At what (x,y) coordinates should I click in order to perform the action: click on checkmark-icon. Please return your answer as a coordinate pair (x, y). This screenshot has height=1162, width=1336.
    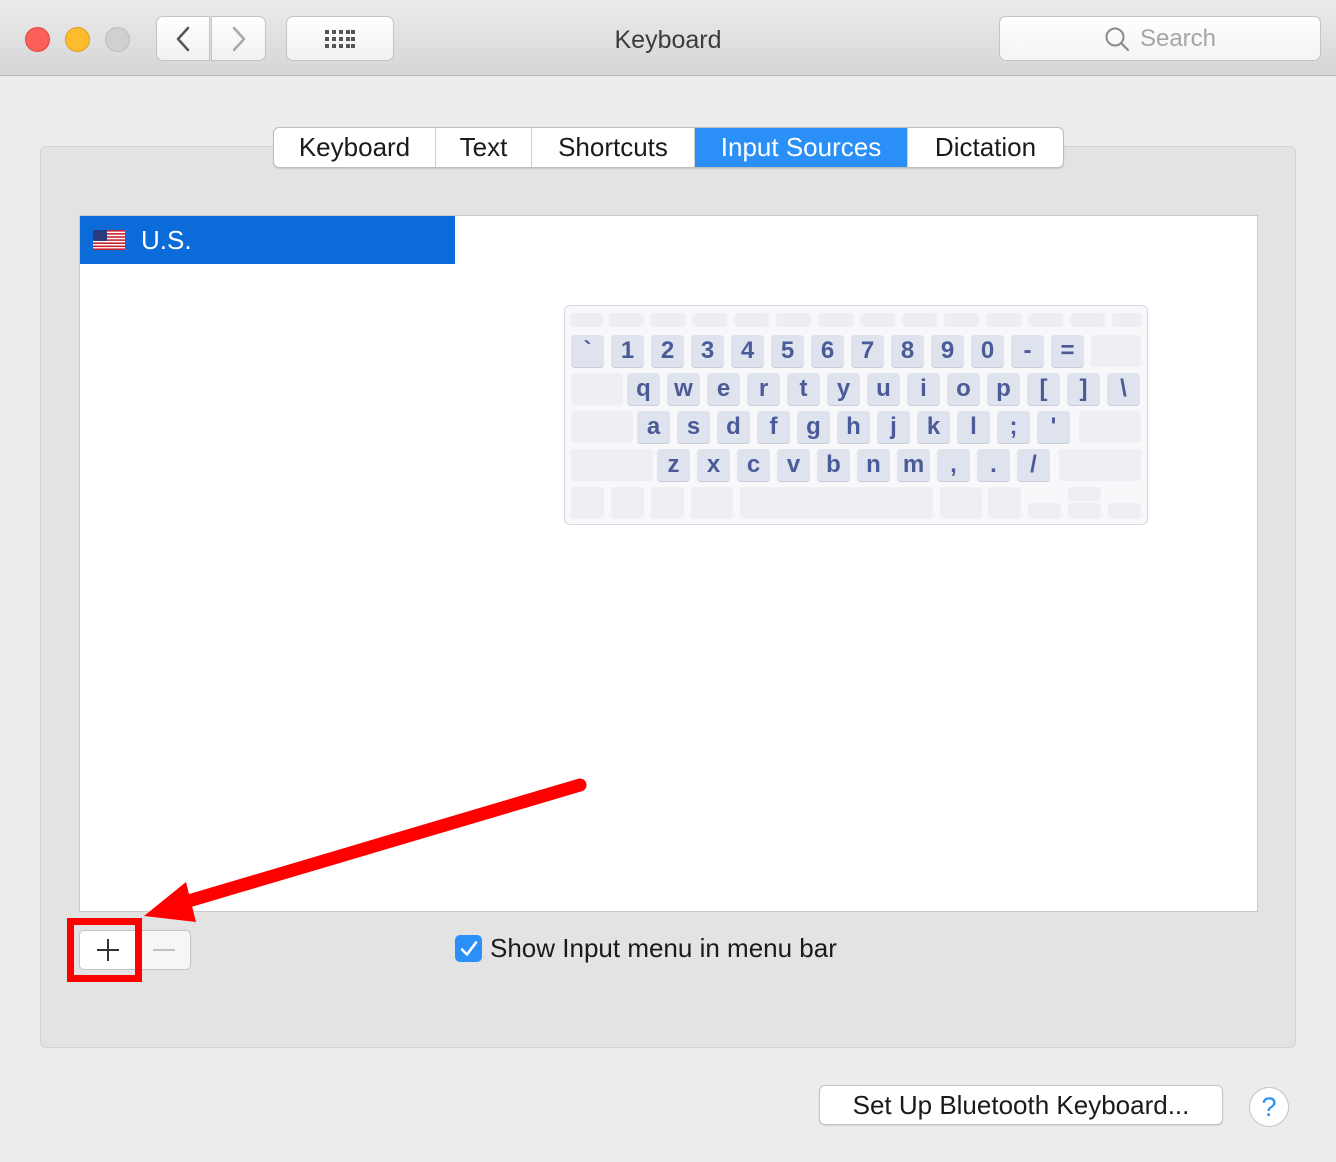
    Looking at the image, I should click on (468, 948).